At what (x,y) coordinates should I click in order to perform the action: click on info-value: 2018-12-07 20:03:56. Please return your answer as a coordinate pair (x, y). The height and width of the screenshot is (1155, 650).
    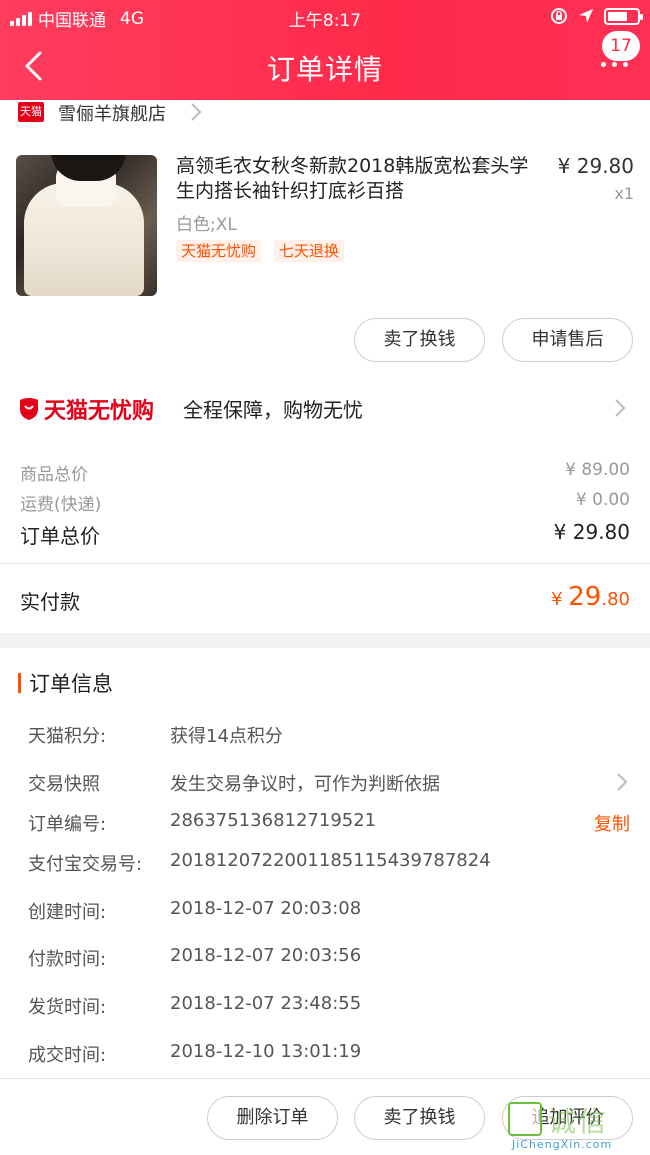
    Looking at the image, I should click on (266, 955).